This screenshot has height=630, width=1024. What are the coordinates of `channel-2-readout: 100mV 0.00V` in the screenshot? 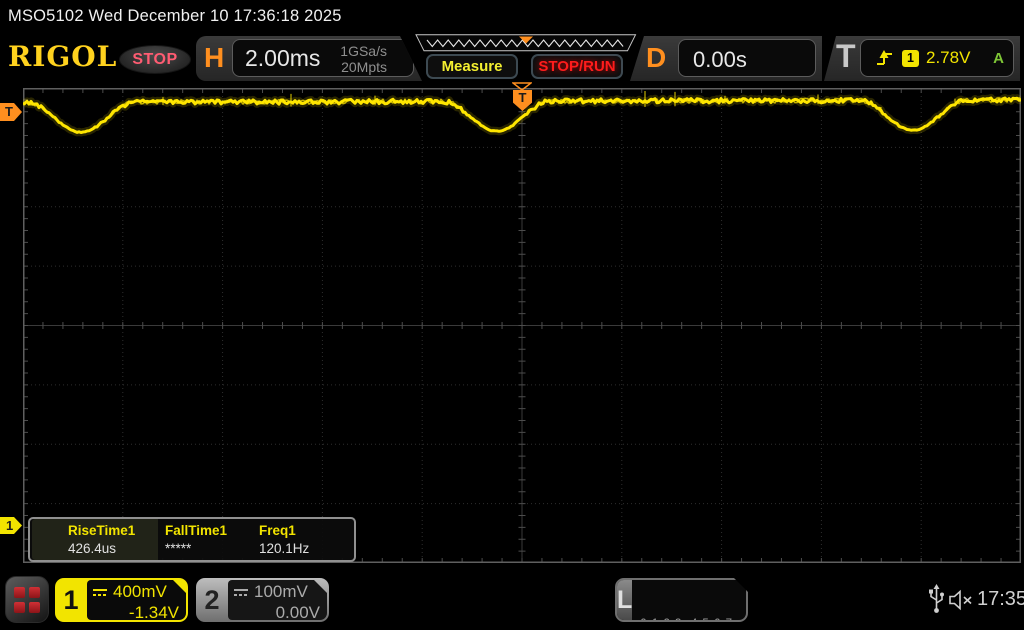 It's located at (277, 600).